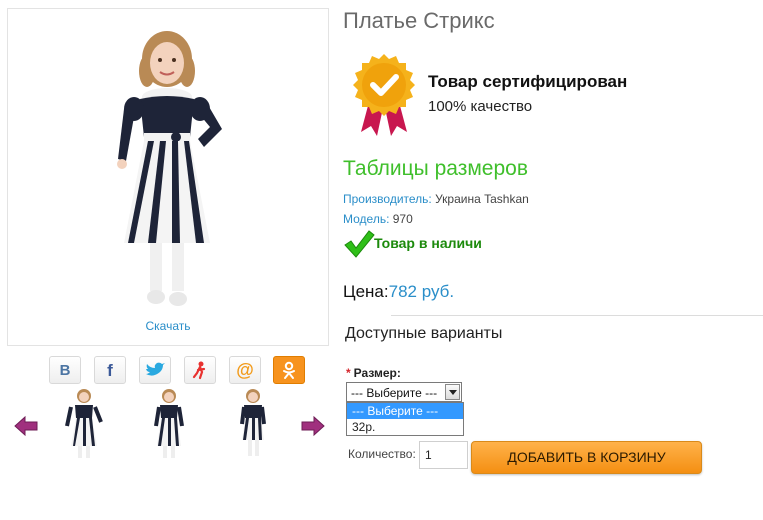  I want to click on manufacturer-value: Украина Tashkan, so click(480, 199).